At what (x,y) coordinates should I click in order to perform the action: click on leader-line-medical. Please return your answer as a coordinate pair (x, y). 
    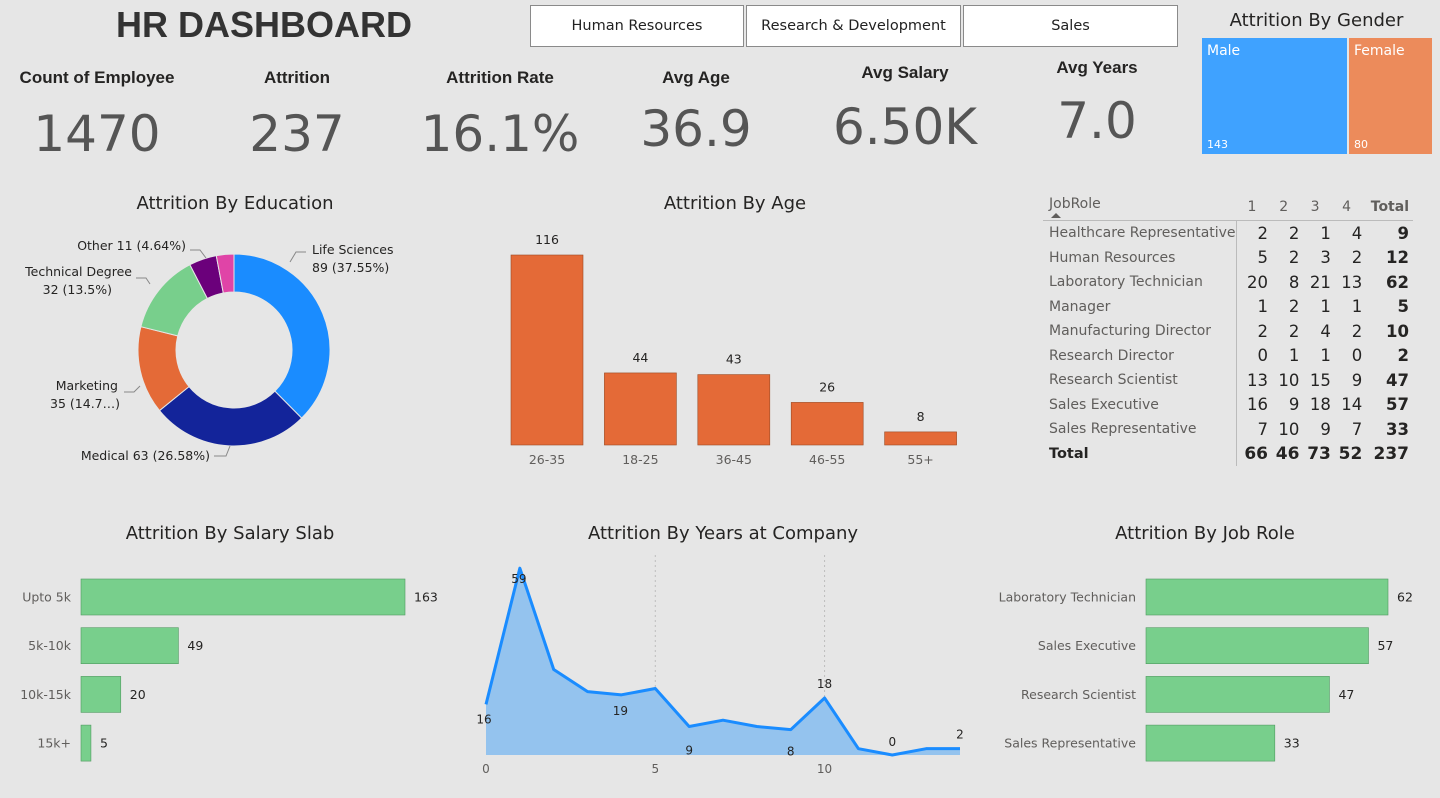
    Looking at the image, I should click on (222, 451).